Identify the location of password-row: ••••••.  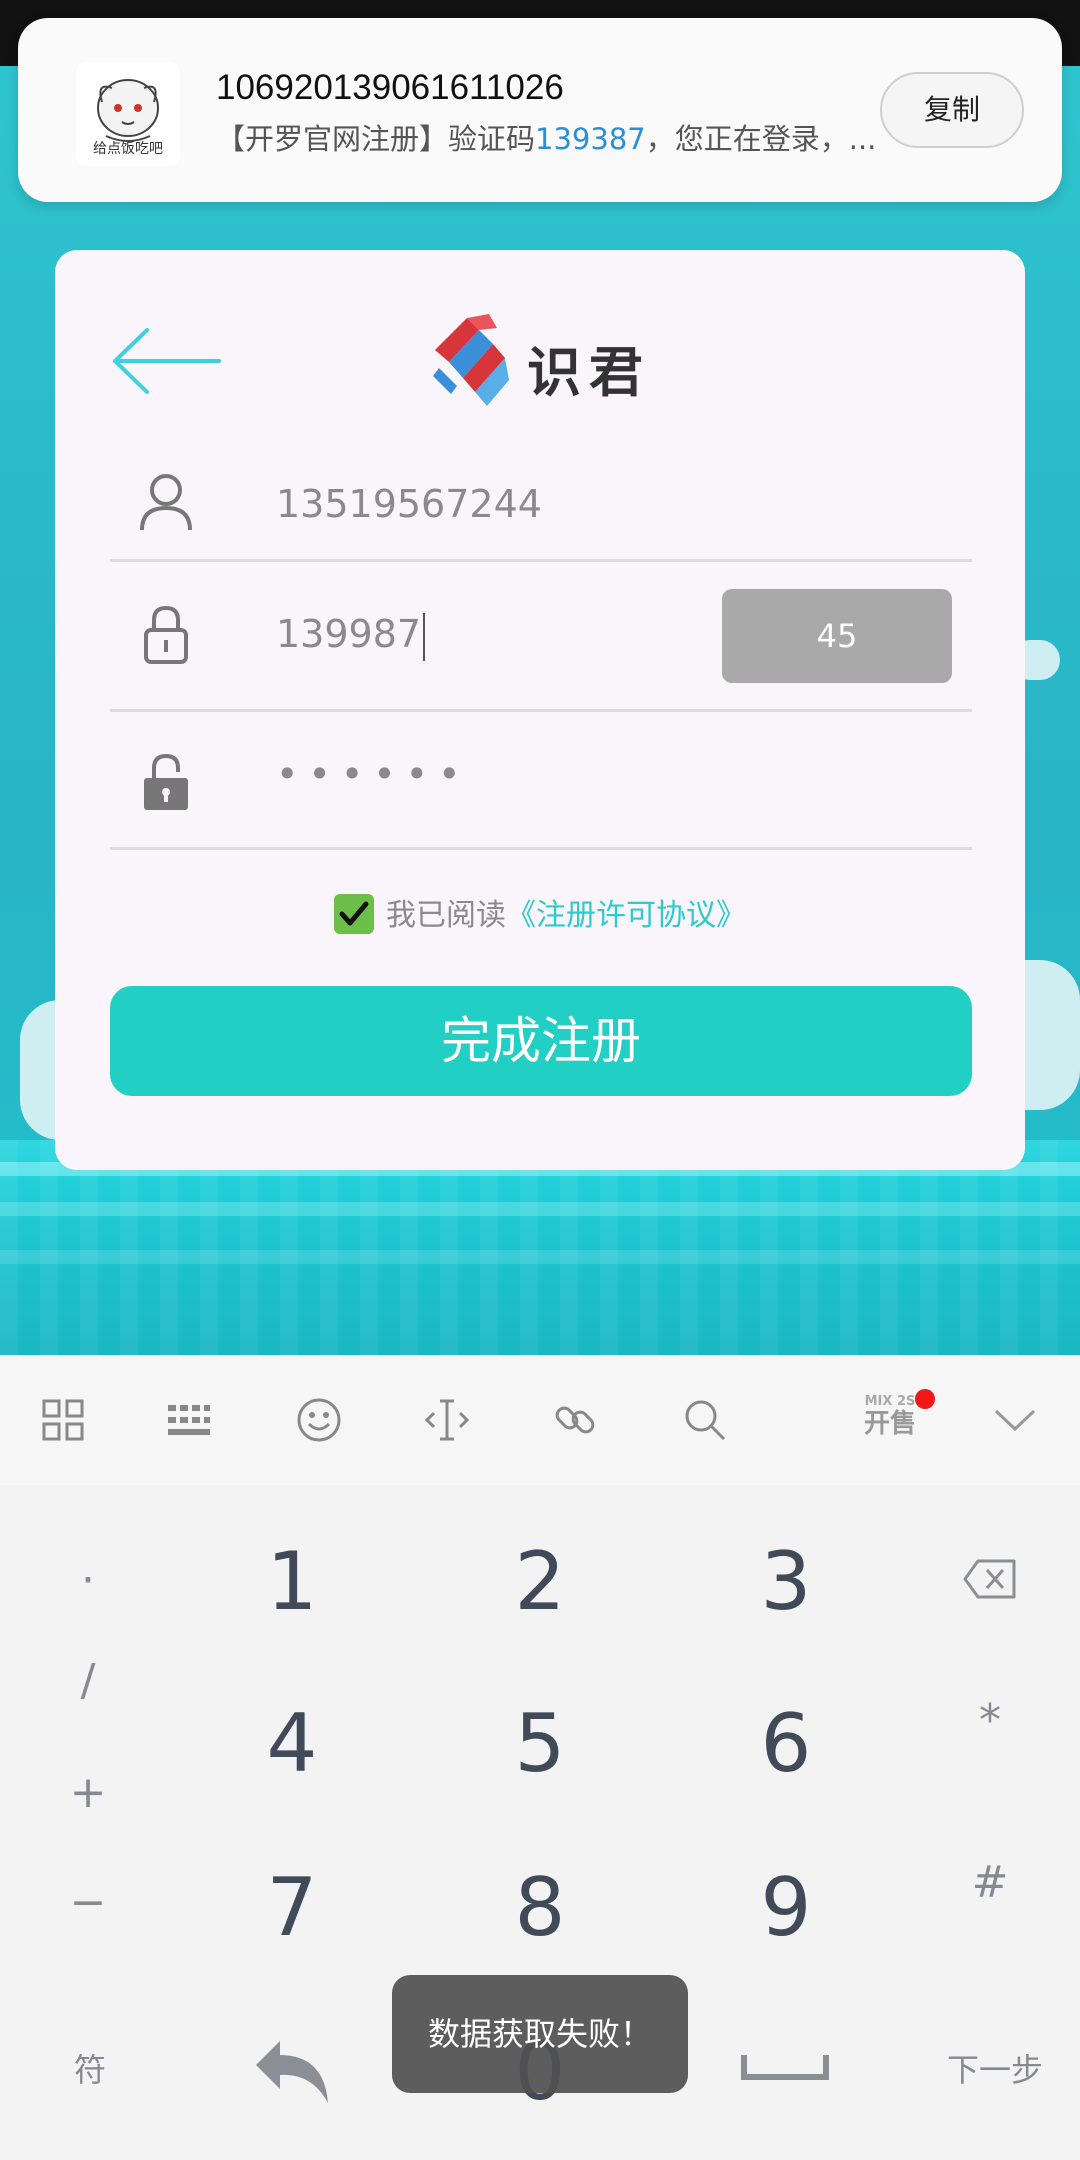
(541, 781).